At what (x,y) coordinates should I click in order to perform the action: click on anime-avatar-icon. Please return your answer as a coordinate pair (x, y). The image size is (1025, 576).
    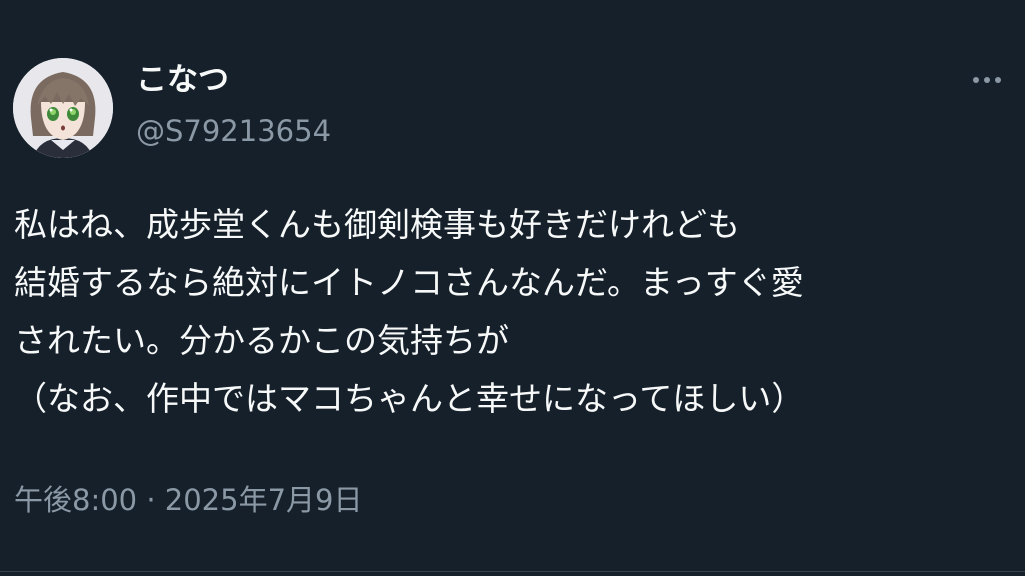
    Looking at the image, I should click on (63, 108).